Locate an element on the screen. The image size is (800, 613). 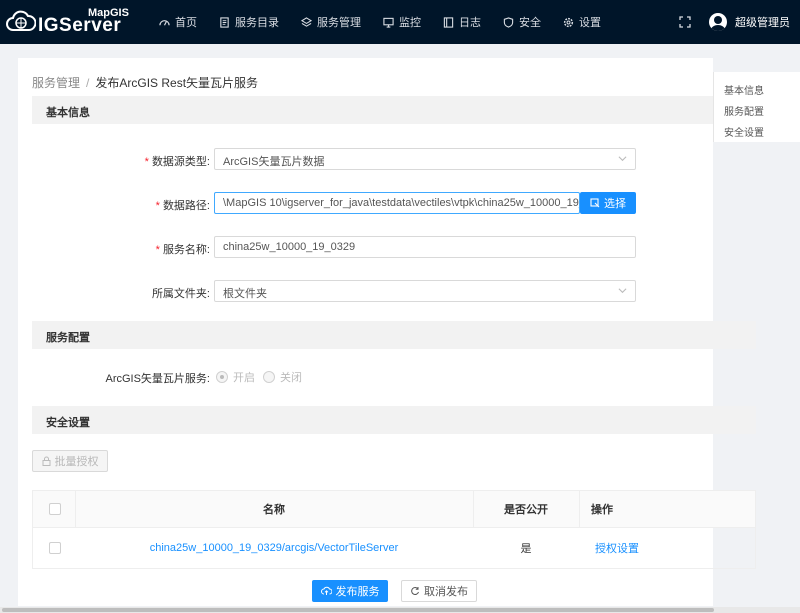
gear-icon is located at coordinates (568, 22).